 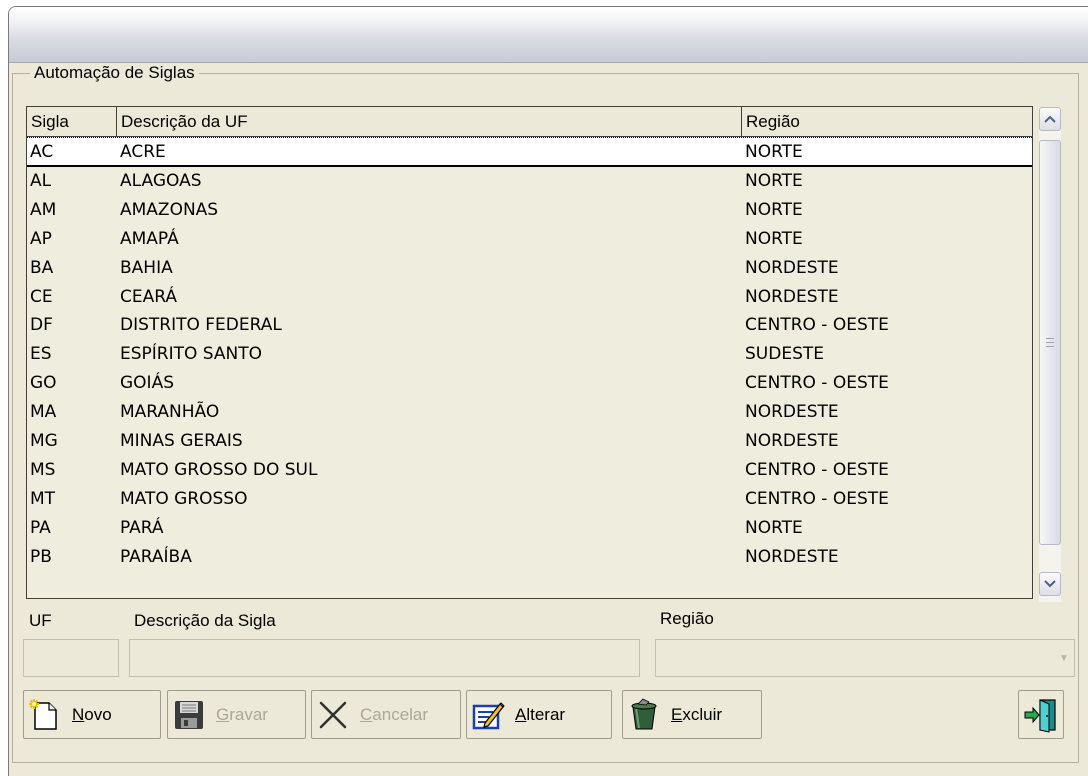 I want to click on floppy-disk-icon, so click(x=189, y=714).